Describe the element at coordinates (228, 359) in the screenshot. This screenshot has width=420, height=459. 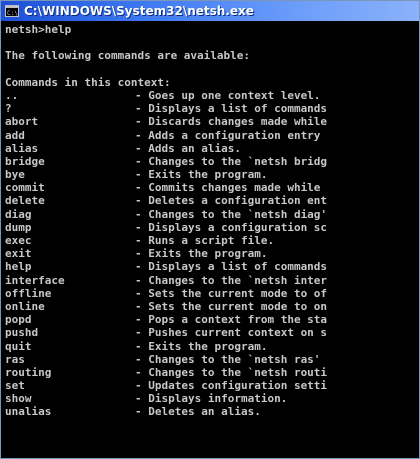
I see `command-description: - Changes to the `netsh ras'` at that location.